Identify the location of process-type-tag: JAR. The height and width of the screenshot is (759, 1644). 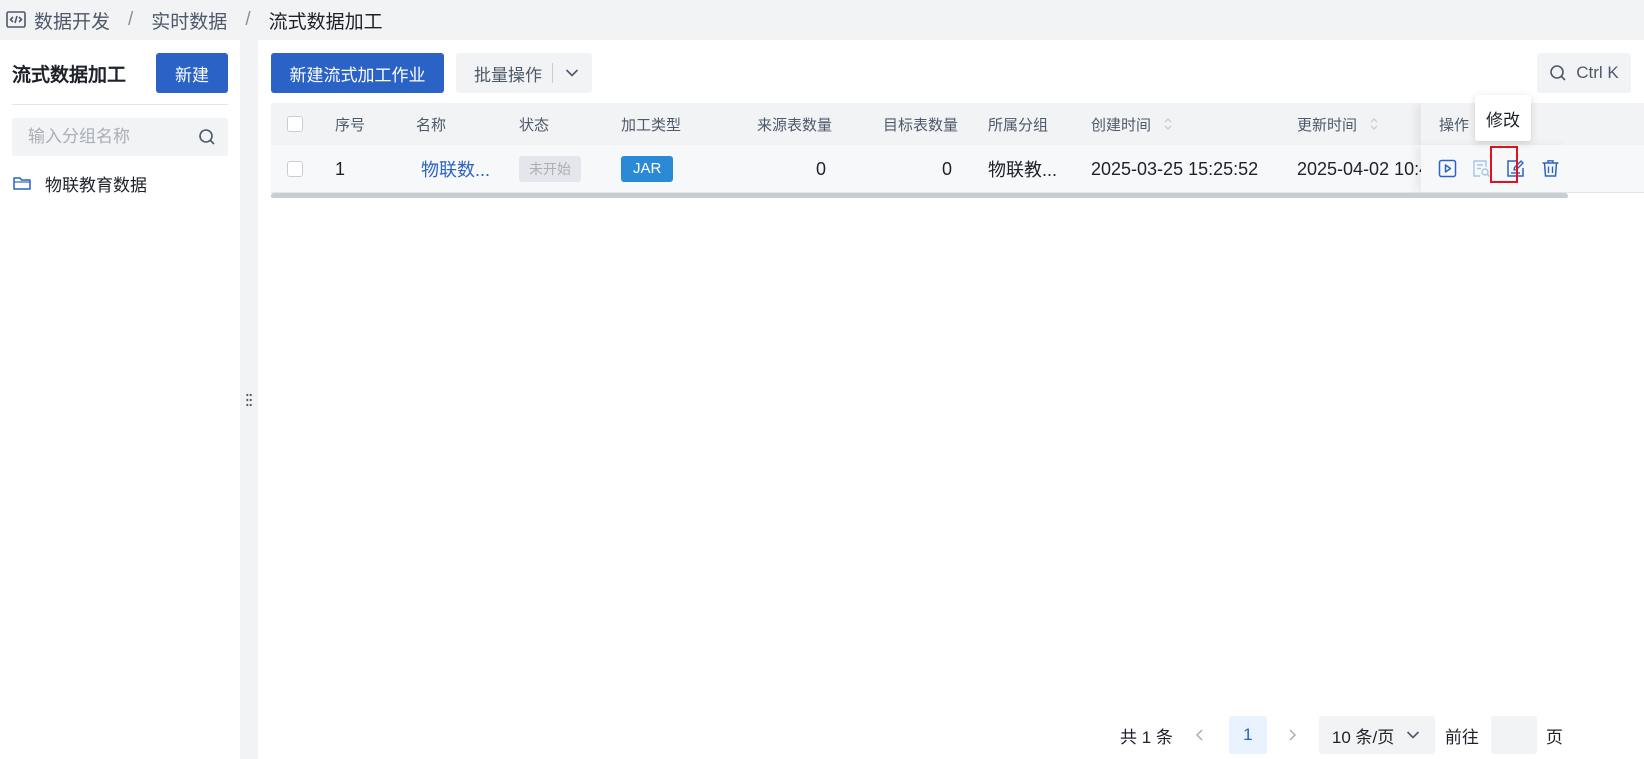
(647, 169).